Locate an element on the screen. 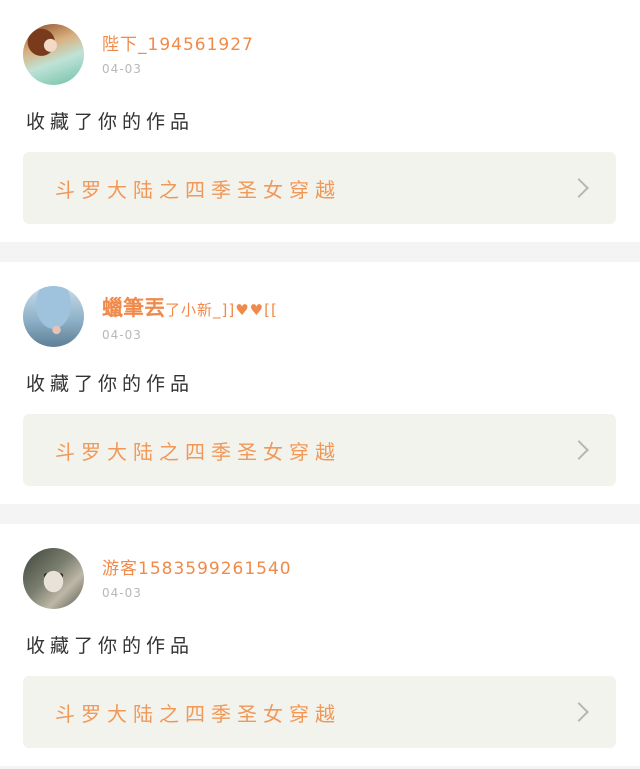  username-rest: 了小新_]]♥♥[[ is located at coordinates (221, 310).